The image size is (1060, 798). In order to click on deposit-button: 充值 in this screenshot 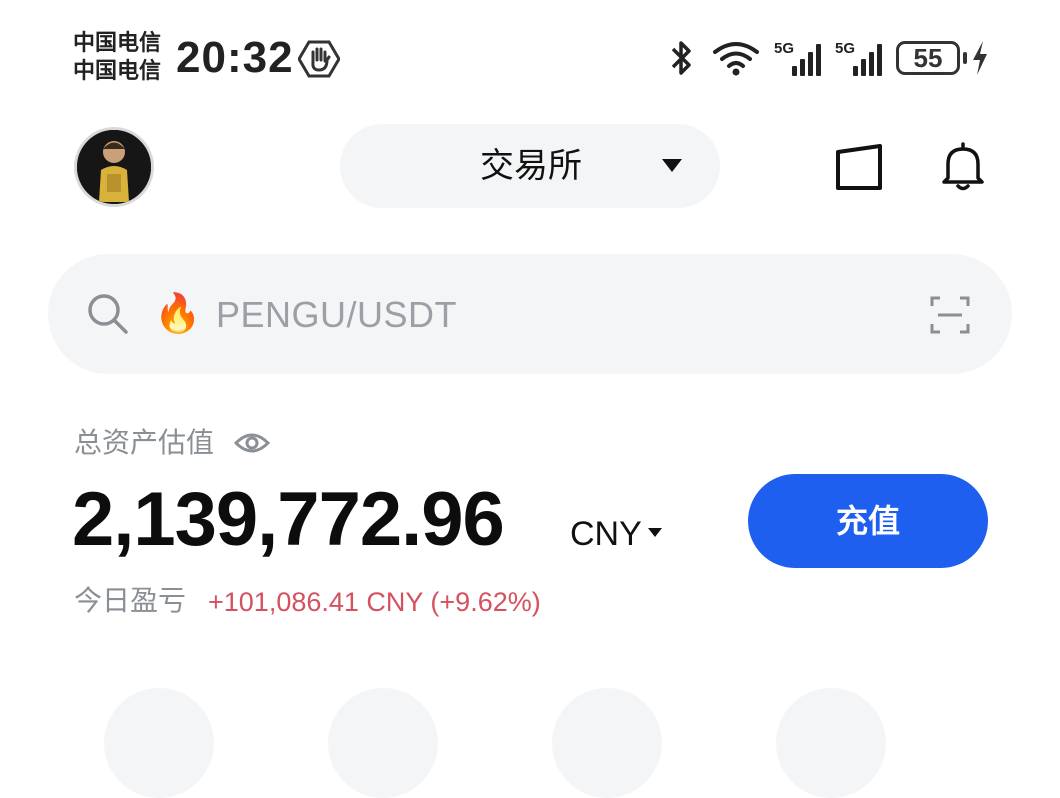, I will do `click(868, 521)`.